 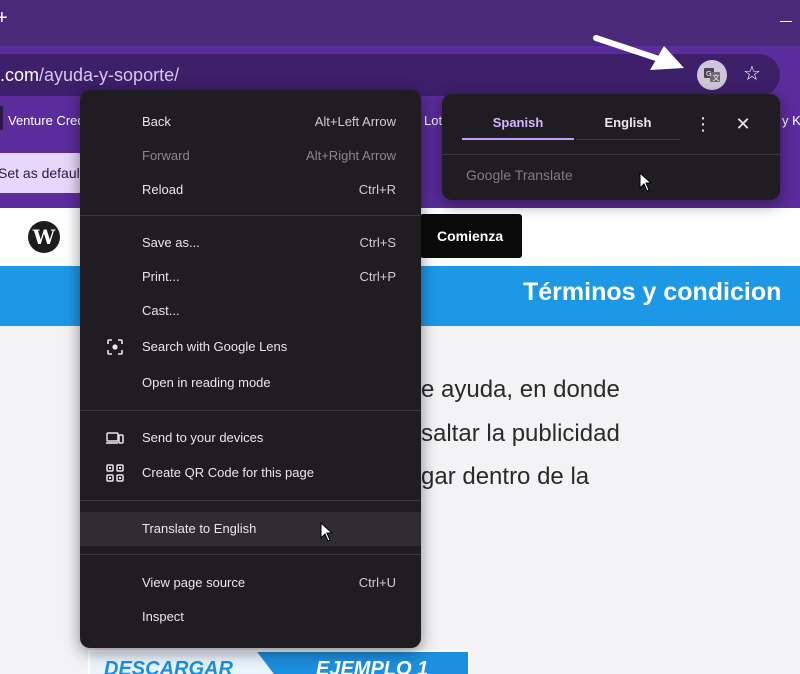 I want to click on menu-item-view-source: View page source Ctrl+U, so click(x=250, y=583).